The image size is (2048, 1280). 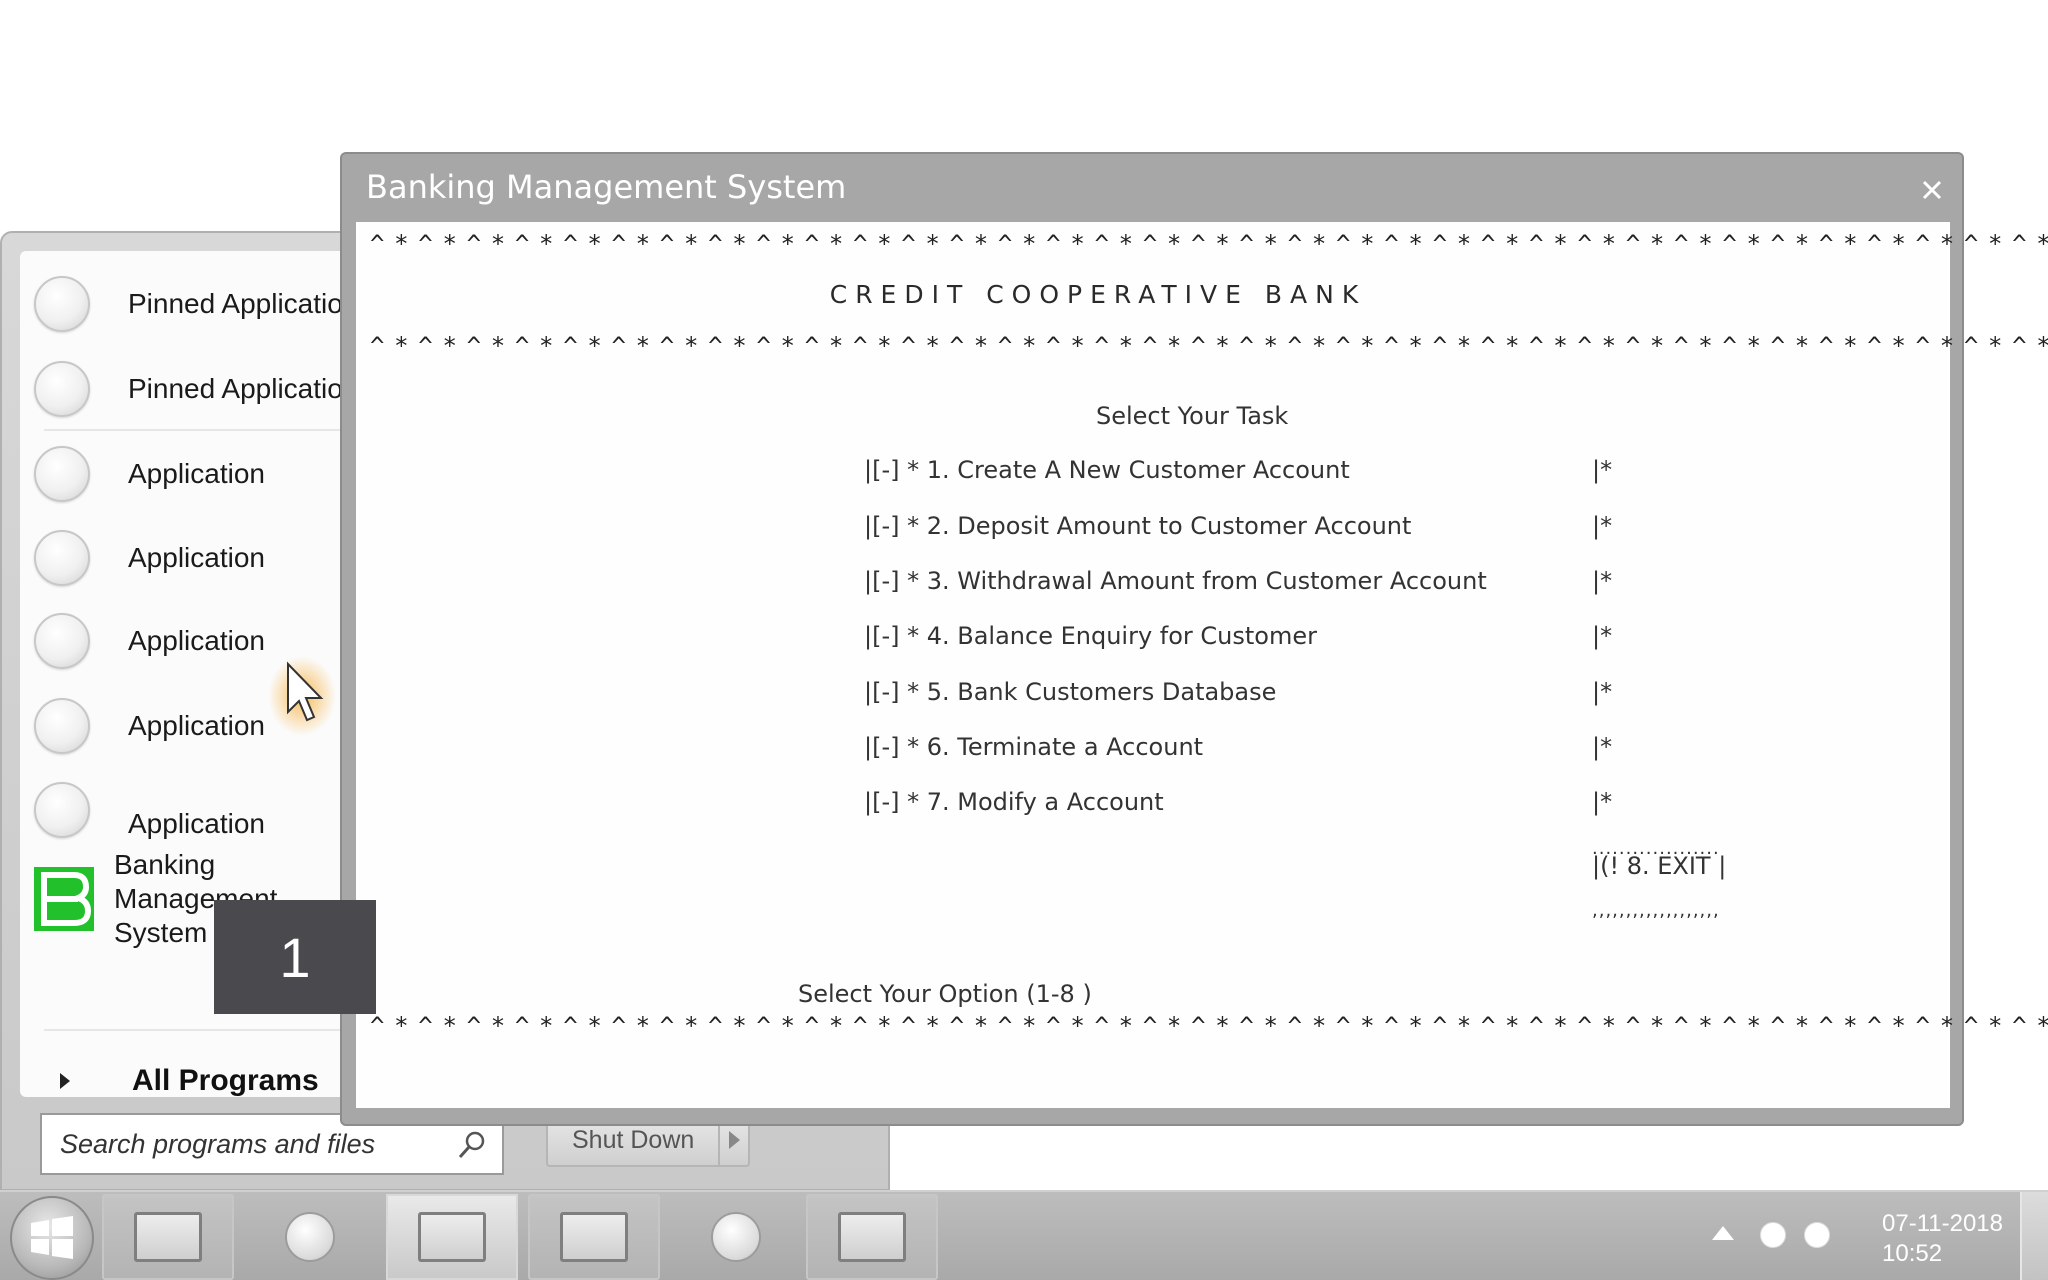 What do you see at coordinates (945, 994) in the screenshot?
I see `option-prompt: Select Your Option (1-8 )` at bounding box center [945, 994].